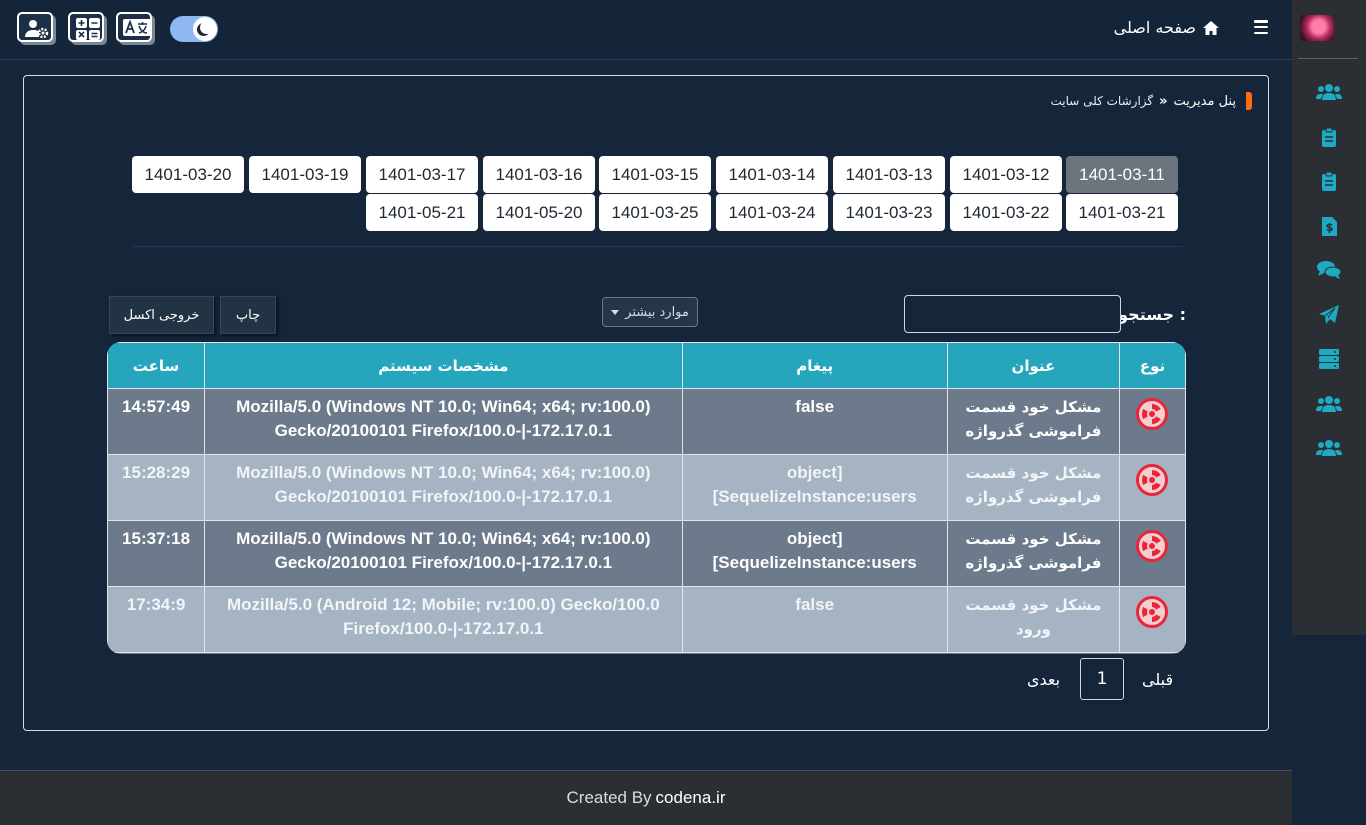 The height and width of the screenshot is (825, 1366). I want to click on calculator-icon, so click(88, 29).